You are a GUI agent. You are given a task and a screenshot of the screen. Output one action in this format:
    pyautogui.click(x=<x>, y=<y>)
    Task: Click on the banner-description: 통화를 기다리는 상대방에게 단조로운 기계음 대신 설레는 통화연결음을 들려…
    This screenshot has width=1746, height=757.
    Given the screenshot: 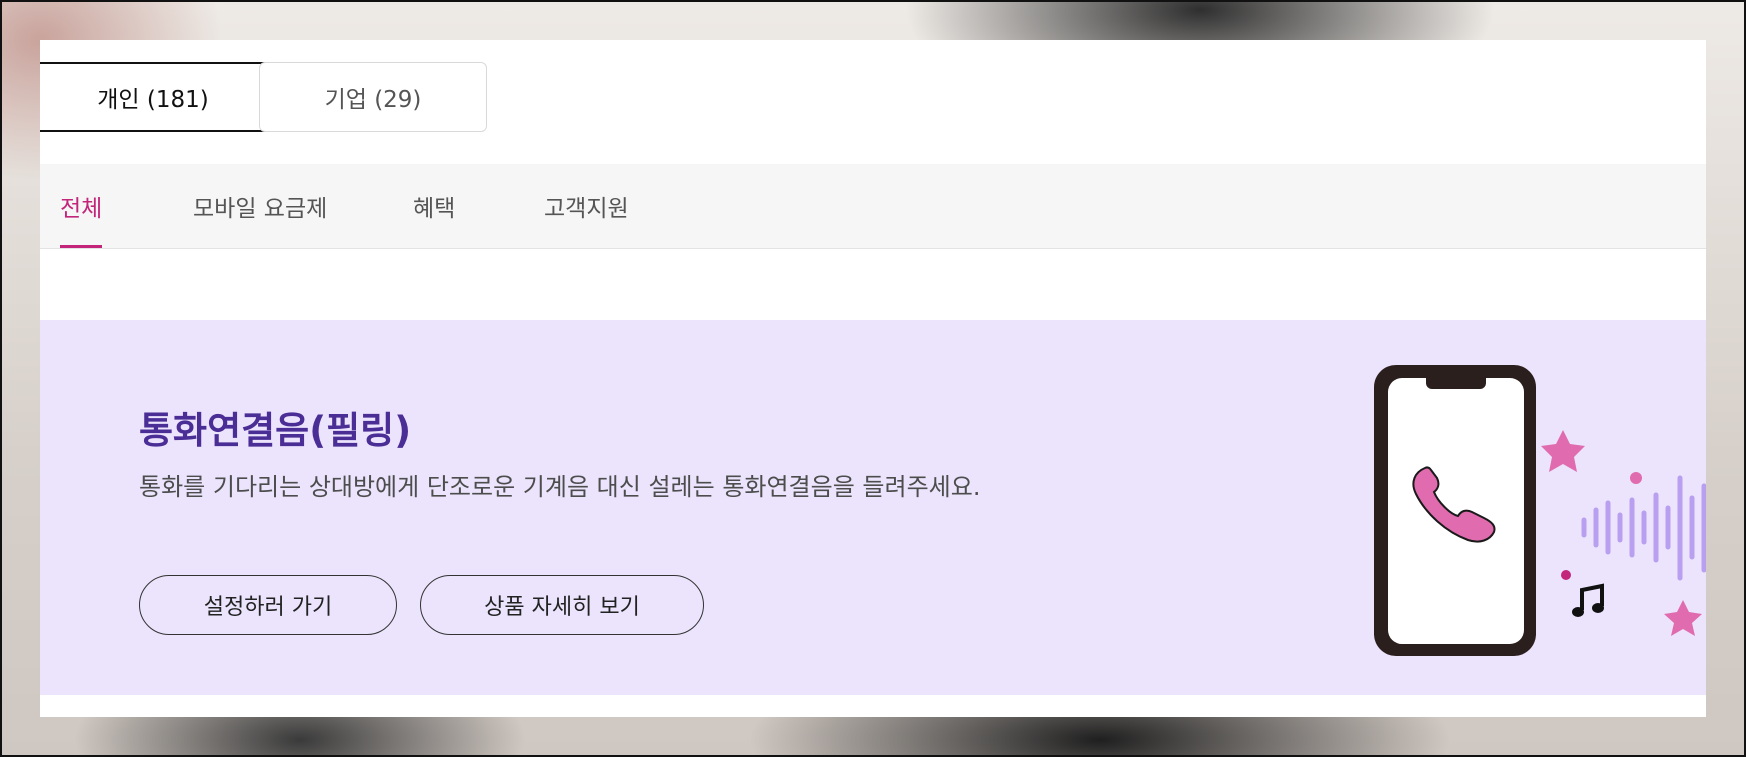 What is the action you would take?
    pyautogui.click(x=560, y=487)
    